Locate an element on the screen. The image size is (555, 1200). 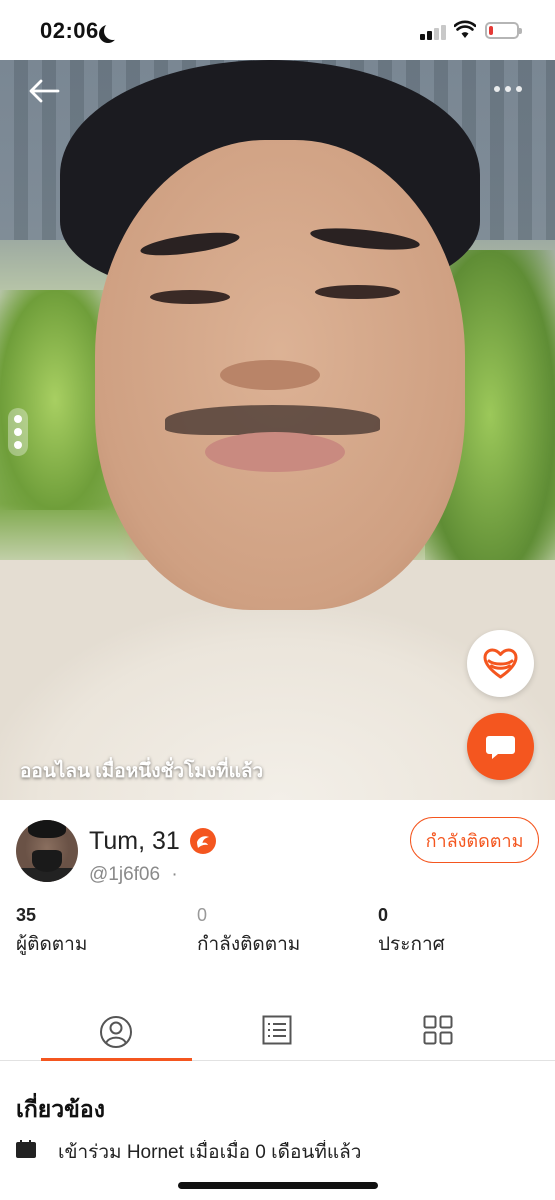
stat-following-label: กำลังติดตาม is located at coordinates (249, 944).